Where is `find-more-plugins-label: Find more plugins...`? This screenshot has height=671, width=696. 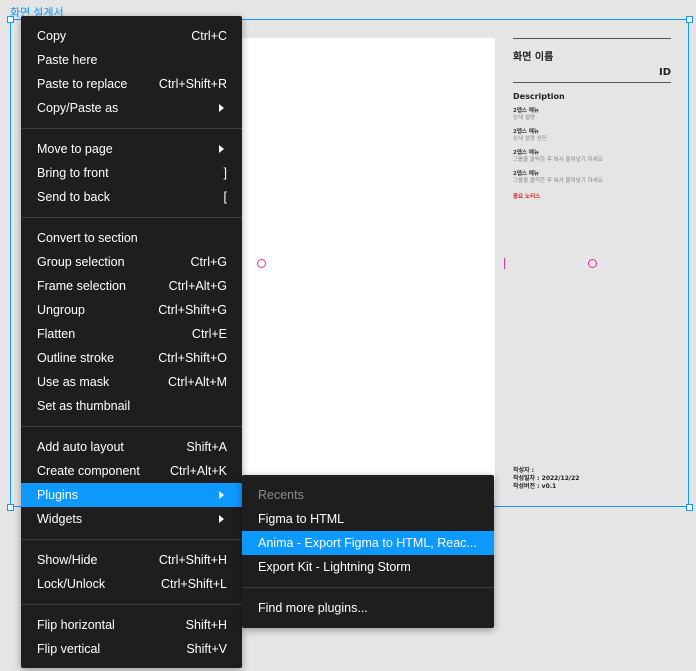
find-more-plugins-label: Find more plugins... is located at coordinates (313, 608).